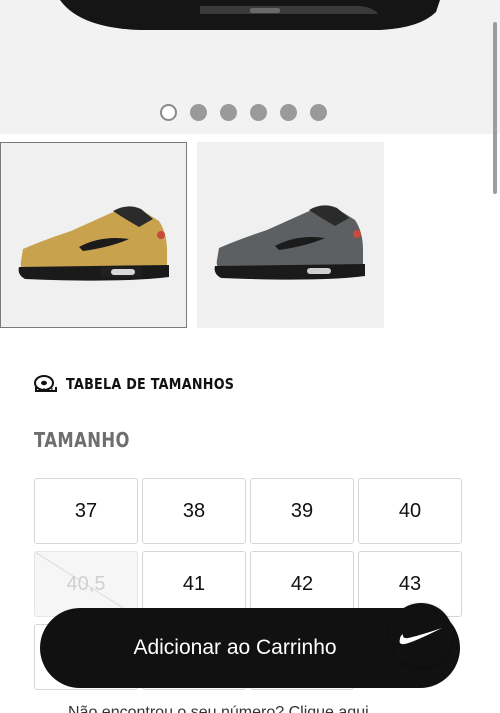 This screenshot has width=500, height=713. What do you see at coordinates (495, 108) in the screenshot?
I see `page-scrollbar` at bounding box center [495, 108].